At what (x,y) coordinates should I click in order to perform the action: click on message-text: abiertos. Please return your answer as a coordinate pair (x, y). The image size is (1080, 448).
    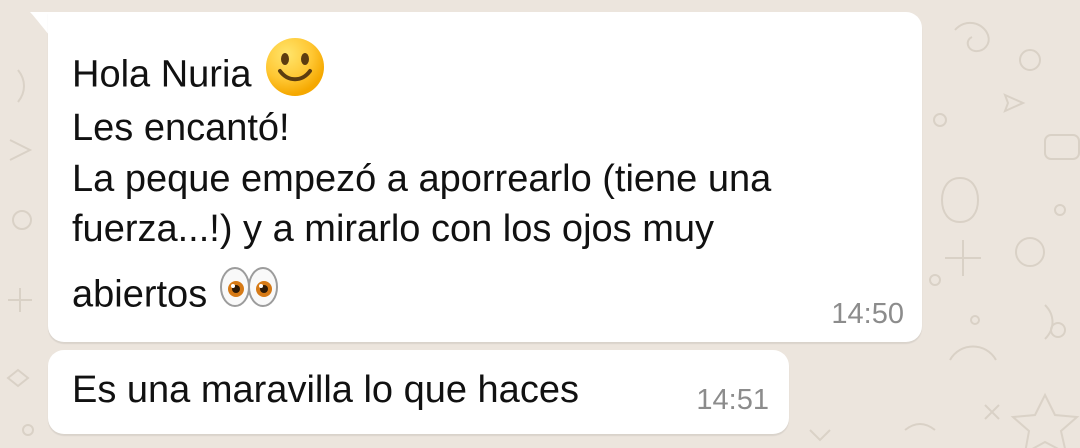
    Looking at the image, I should click on (140, 294).